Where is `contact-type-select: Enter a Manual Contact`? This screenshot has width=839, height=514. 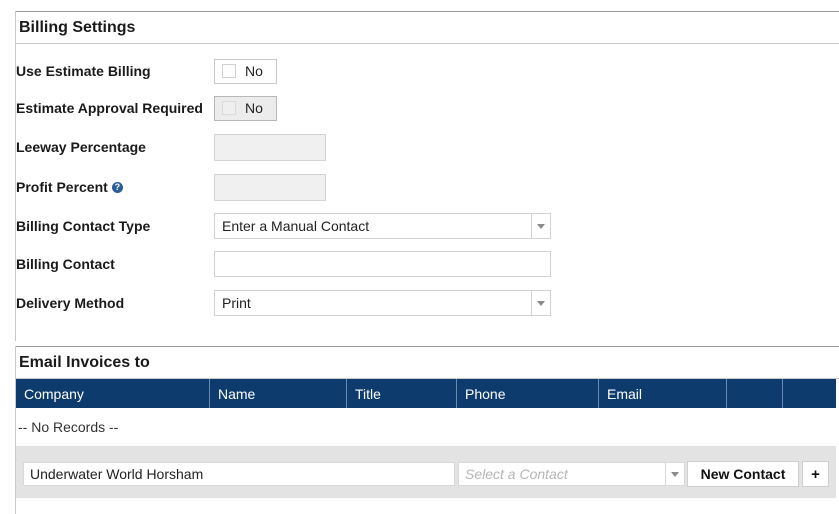 contact-type-select: Enter a Manual Contact is located at coordinates (382, 226).